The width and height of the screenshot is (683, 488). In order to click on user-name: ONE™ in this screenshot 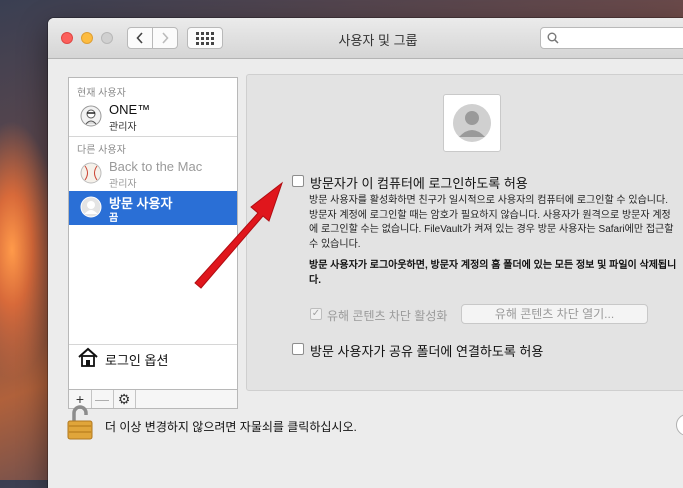, I will do `click(130, 109)`.